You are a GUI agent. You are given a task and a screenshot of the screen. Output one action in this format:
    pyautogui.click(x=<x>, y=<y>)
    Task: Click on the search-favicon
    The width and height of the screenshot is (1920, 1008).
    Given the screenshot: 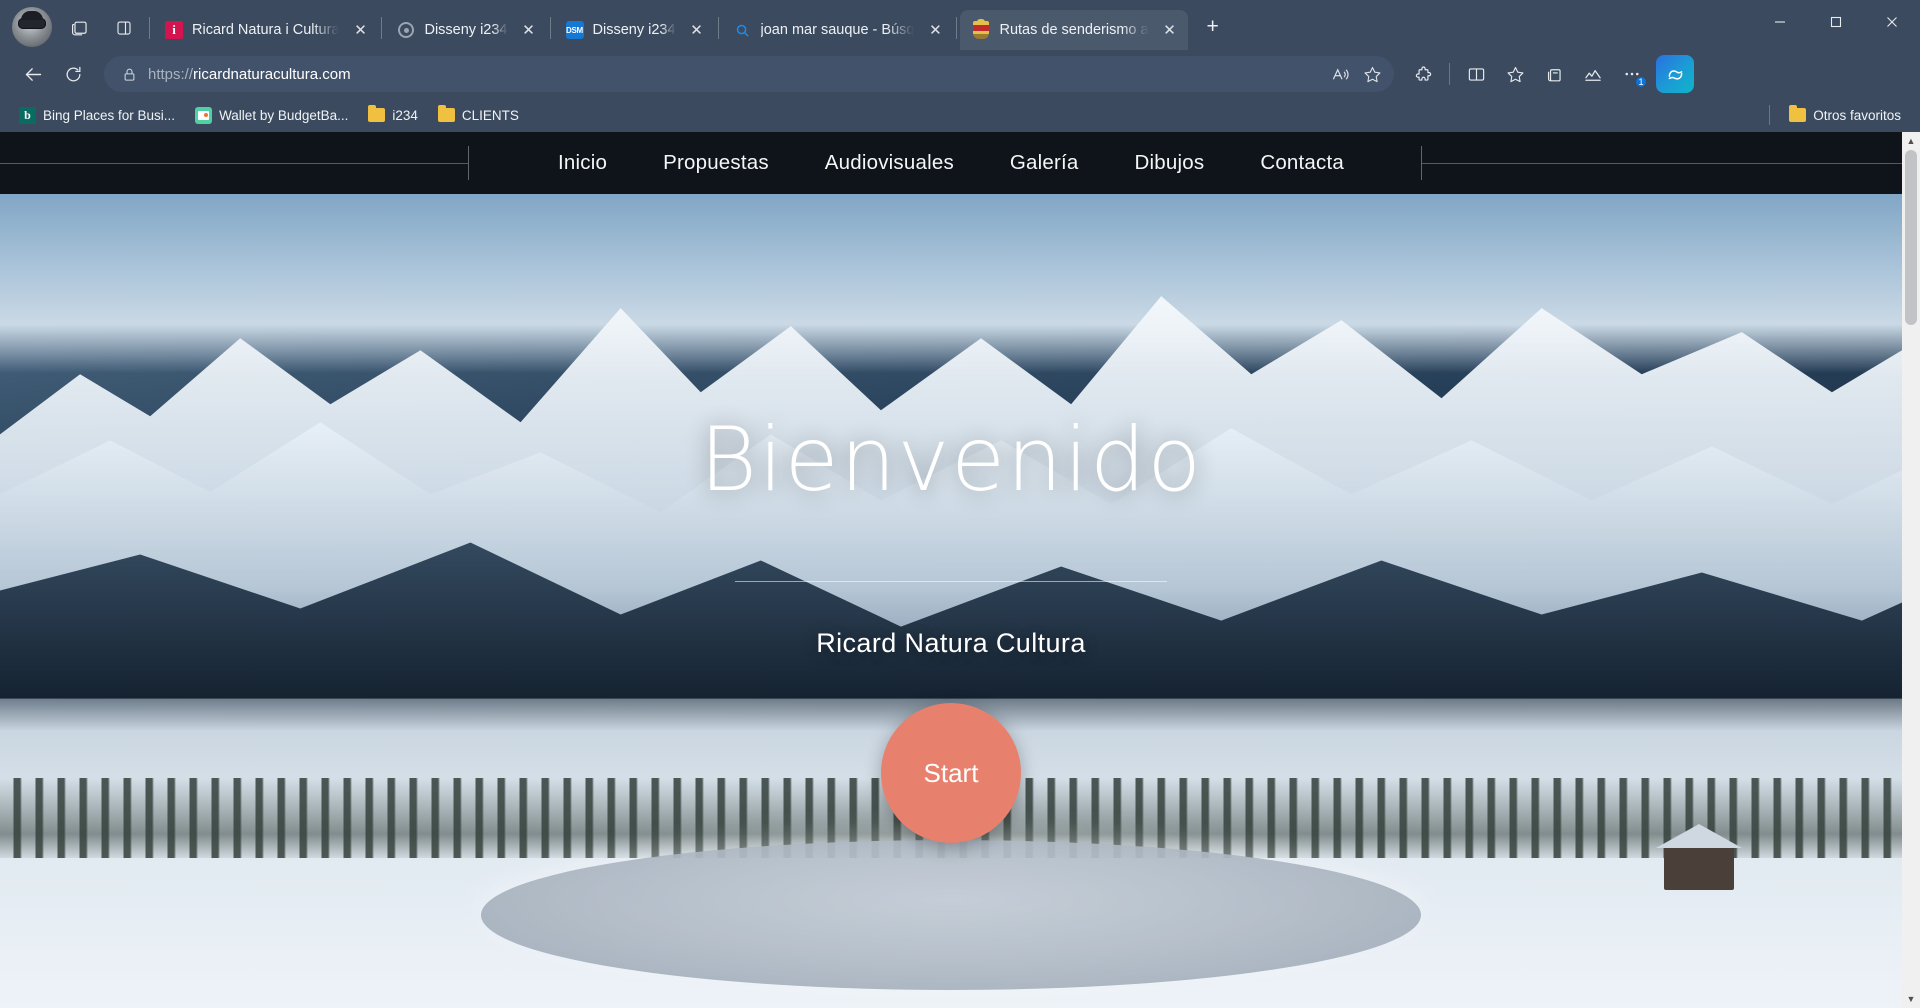 What is the action you would take?
    pyautogui.click(x=743, y=30)
    